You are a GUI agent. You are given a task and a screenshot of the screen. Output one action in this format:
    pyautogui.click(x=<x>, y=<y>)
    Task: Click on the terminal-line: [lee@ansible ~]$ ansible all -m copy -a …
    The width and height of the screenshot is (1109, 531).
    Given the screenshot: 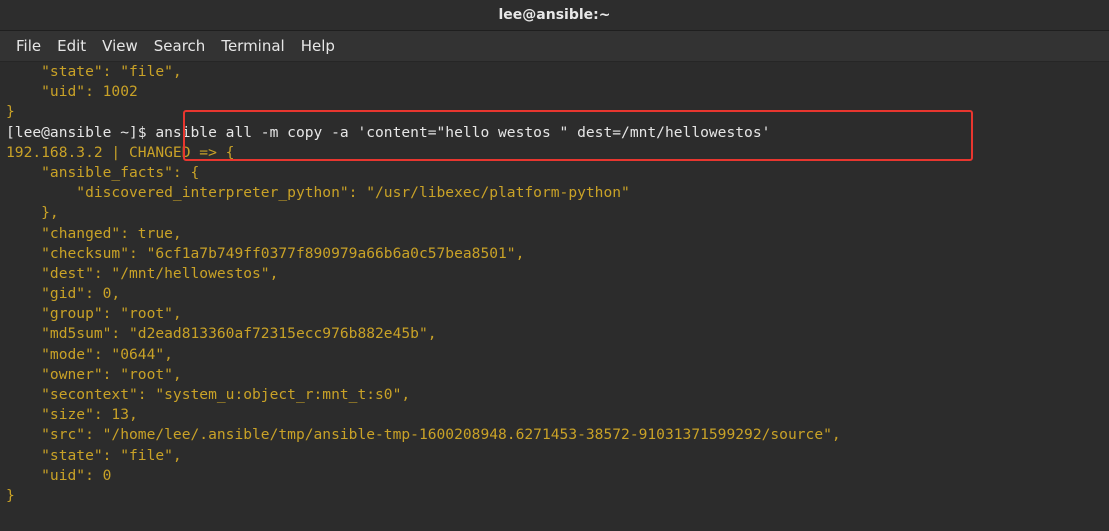 What is the action you would take?
    pyautogui.click(x=388, y=132)
    